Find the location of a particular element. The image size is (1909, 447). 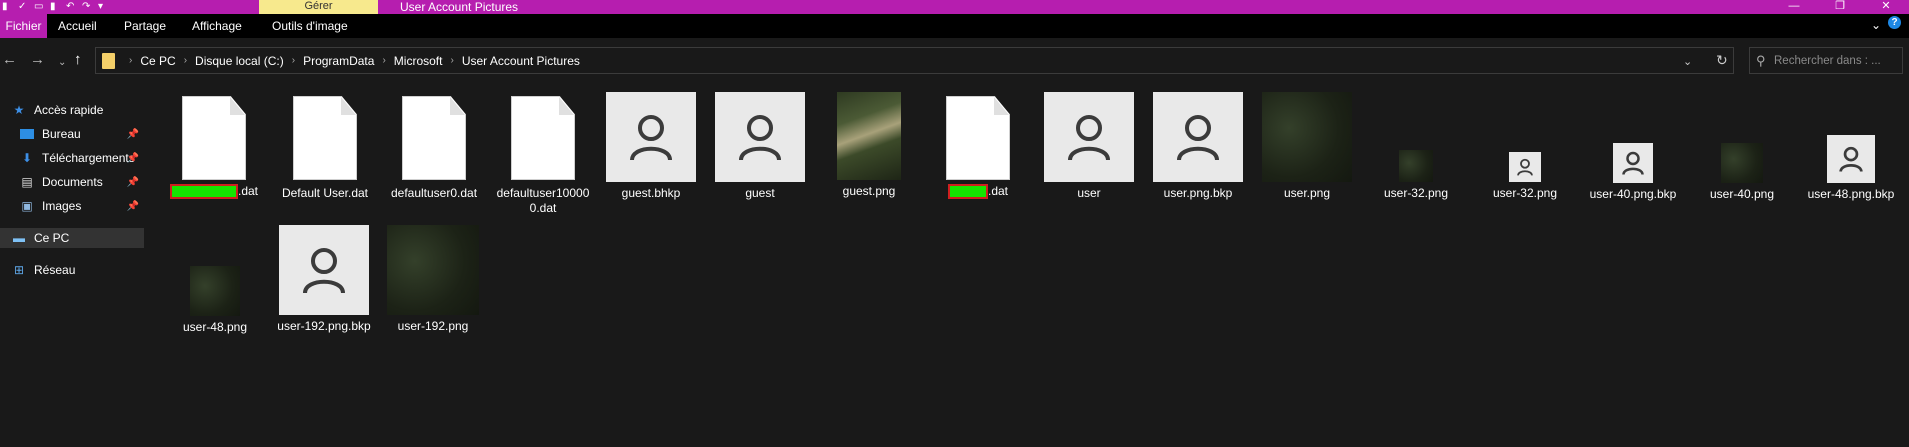

file-item: user.png is located at coordinates (1307, 146).